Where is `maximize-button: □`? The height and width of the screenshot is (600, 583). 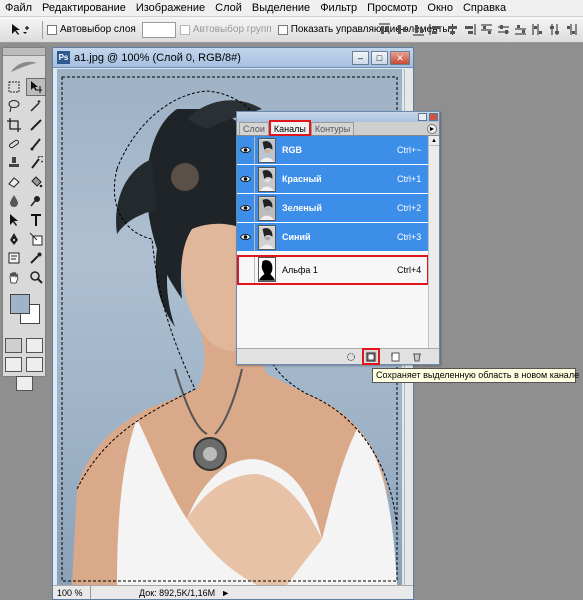
maximize-button: □ is located at coordinates (379, 58).